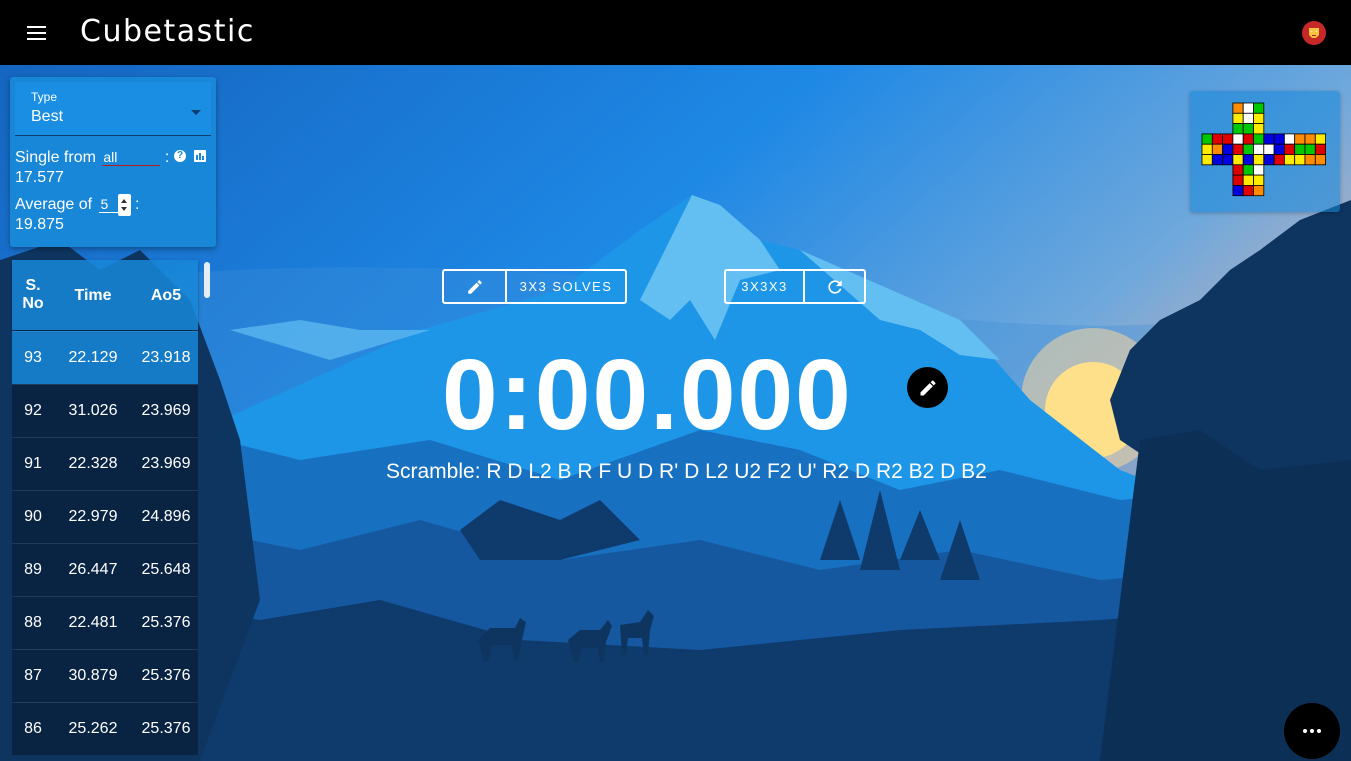  I want to click on menu-icon, so click(36, 33).